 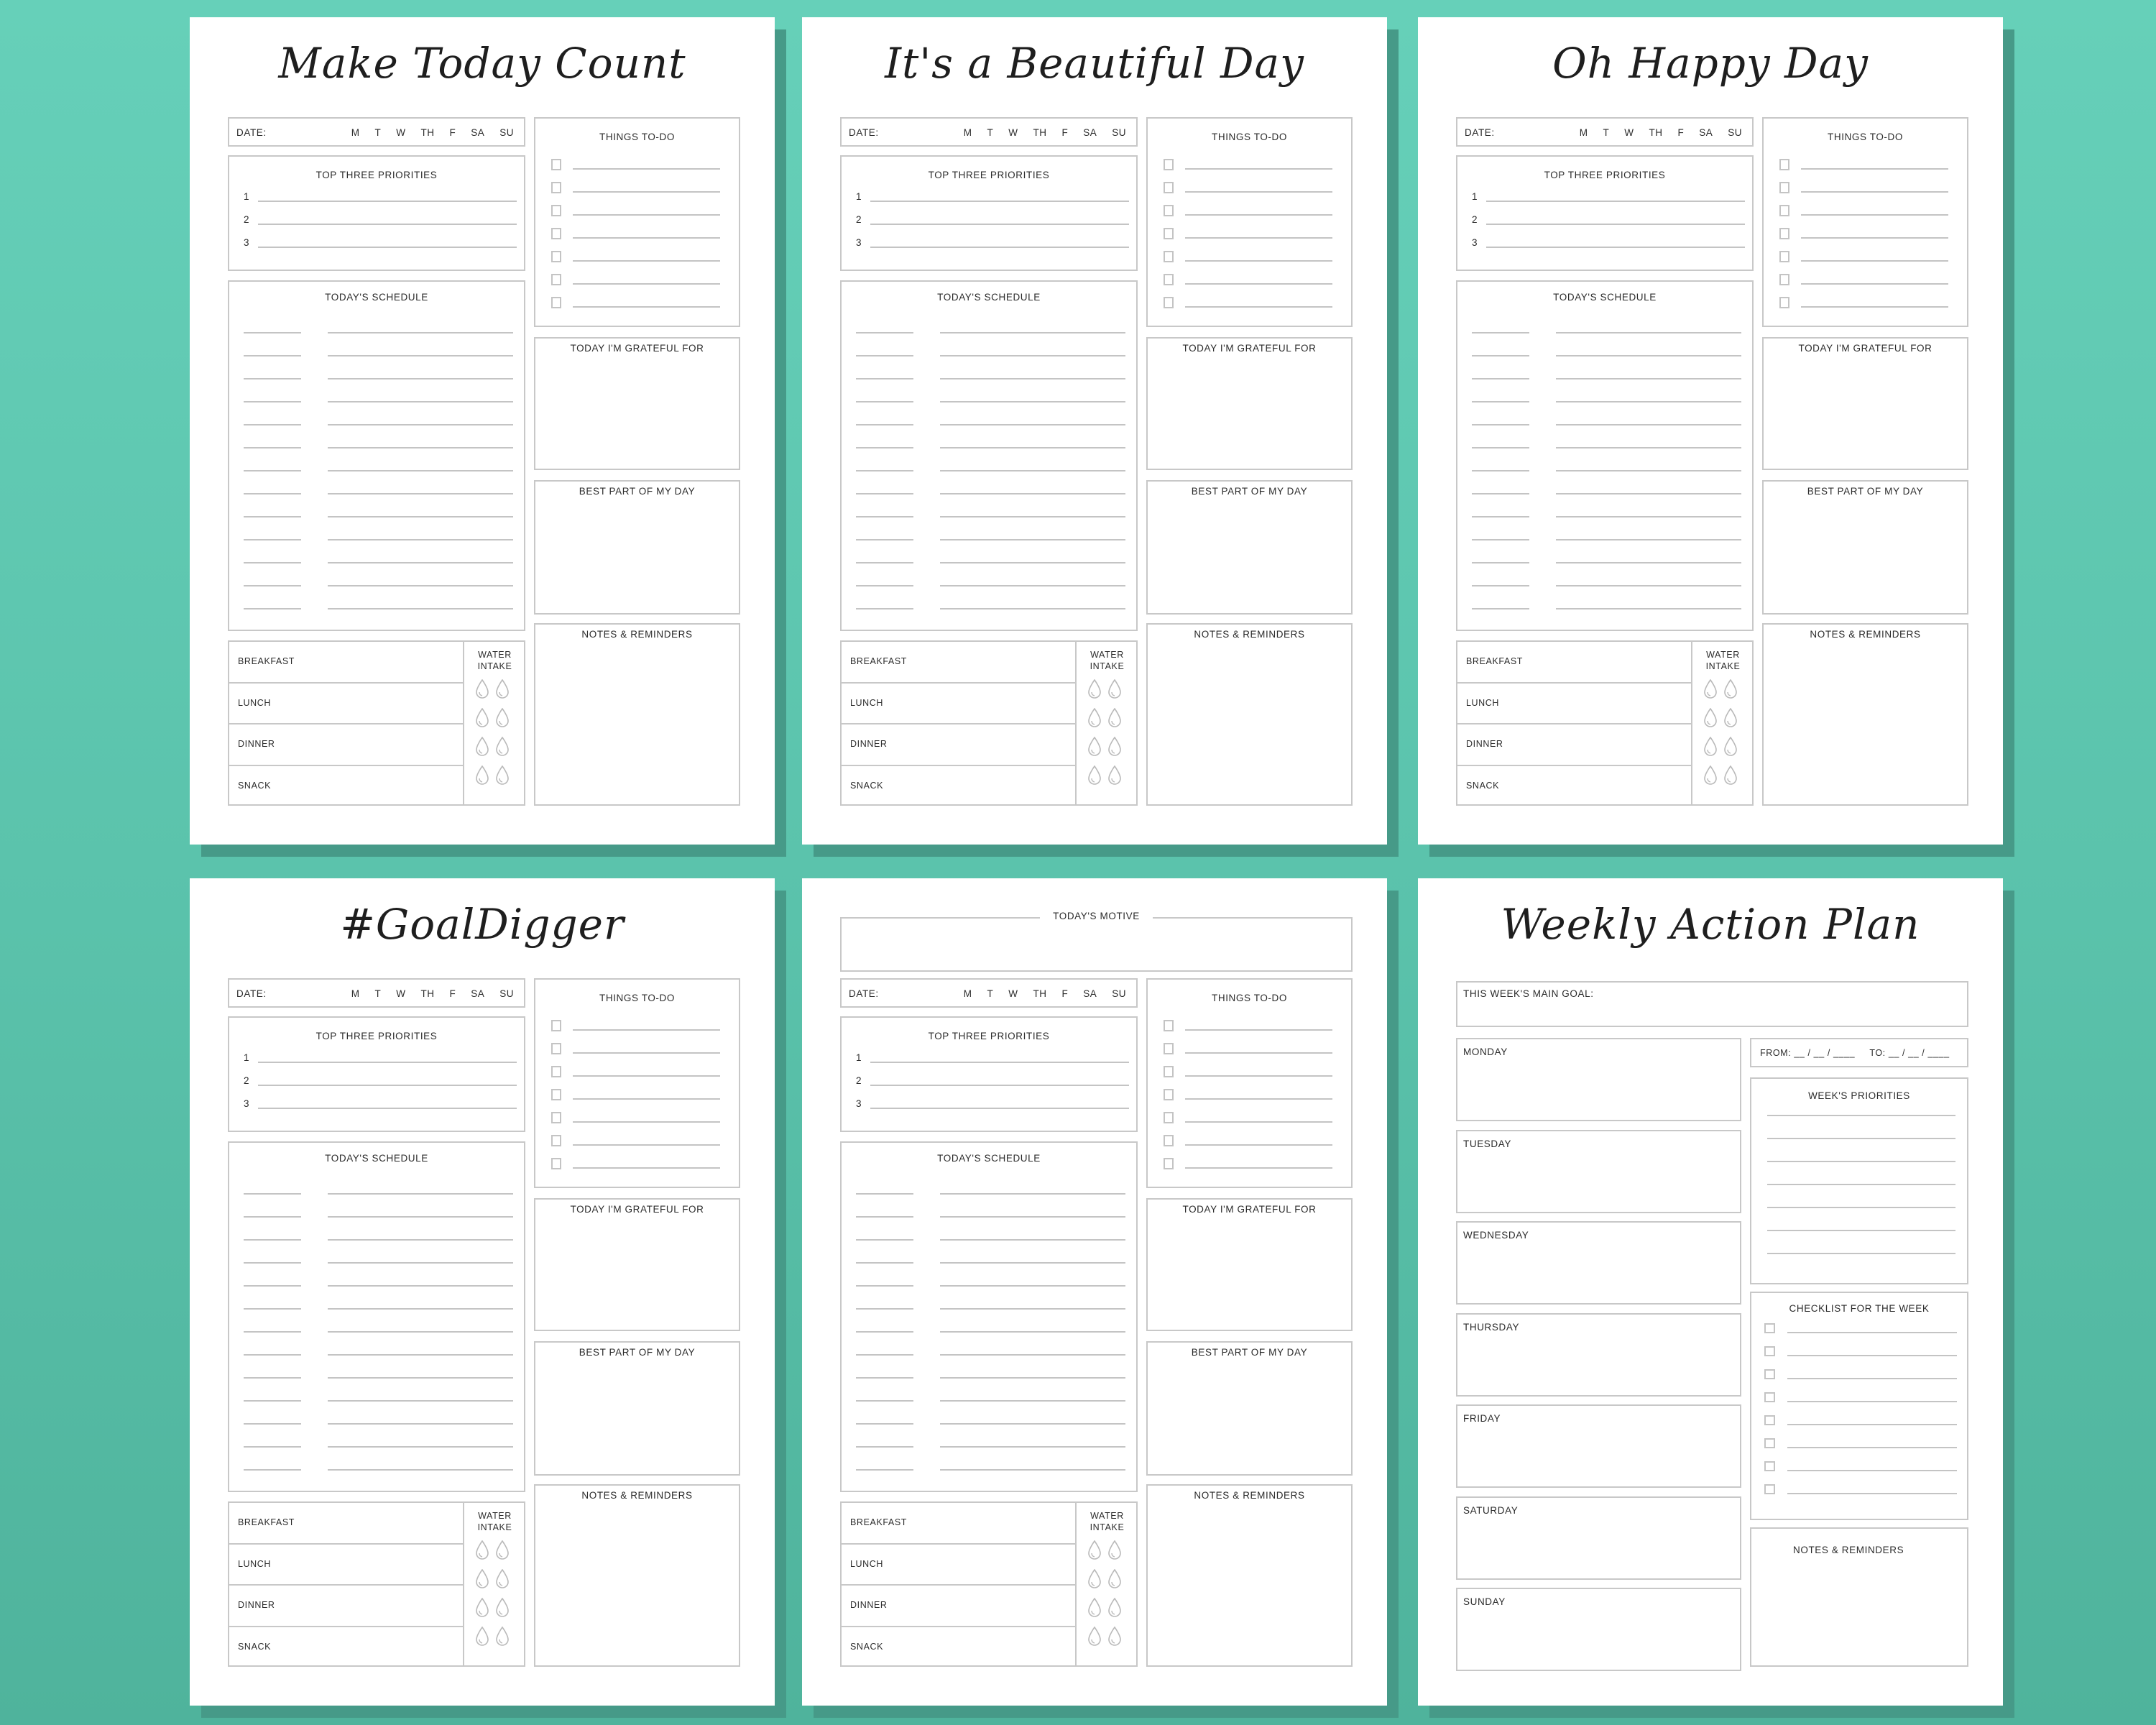 I want to click on motive-box, so click(x=1096, y=944).